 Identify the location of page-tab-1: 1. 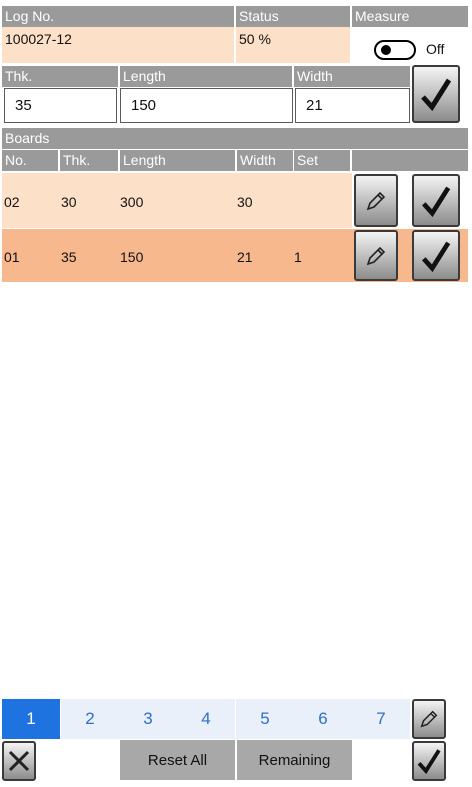
(31, 719).